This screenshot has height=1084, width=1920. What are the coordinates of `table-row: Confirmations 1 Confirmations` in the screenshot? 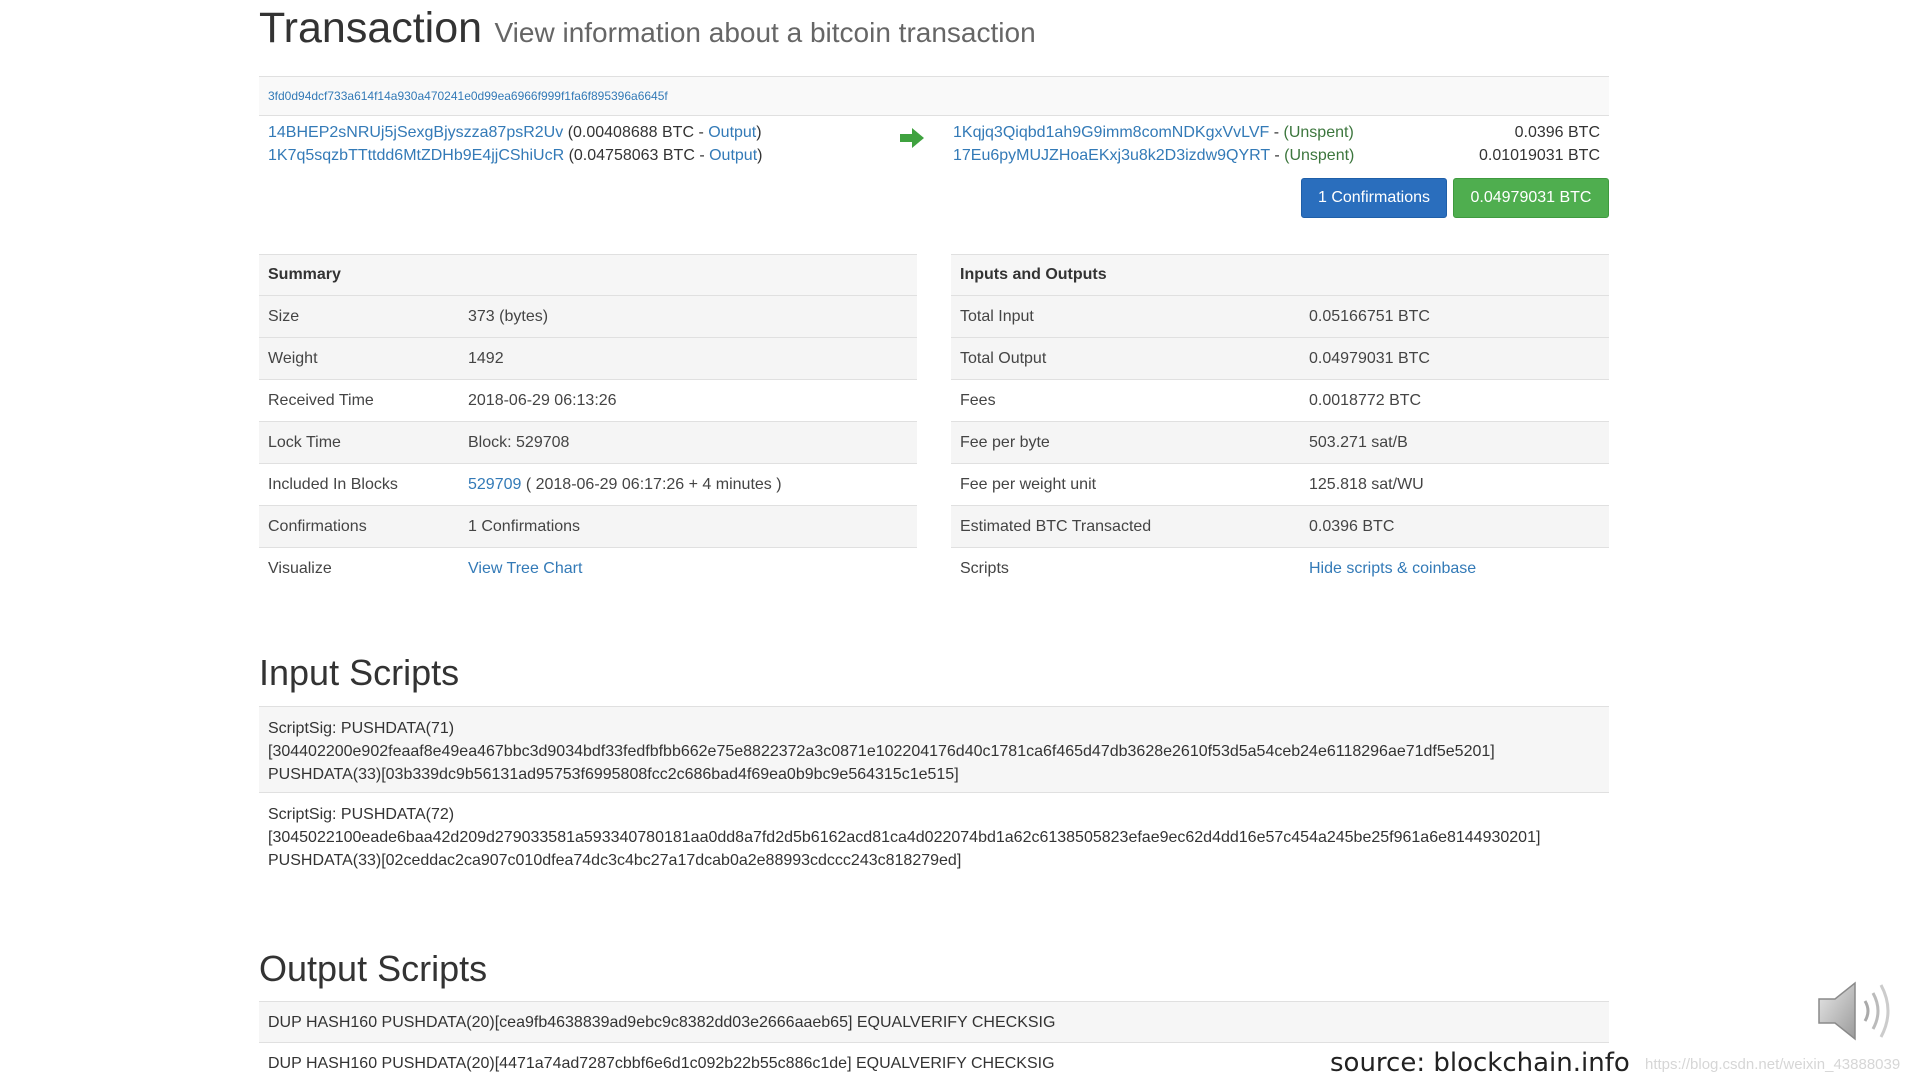 It's located at (588, 526).